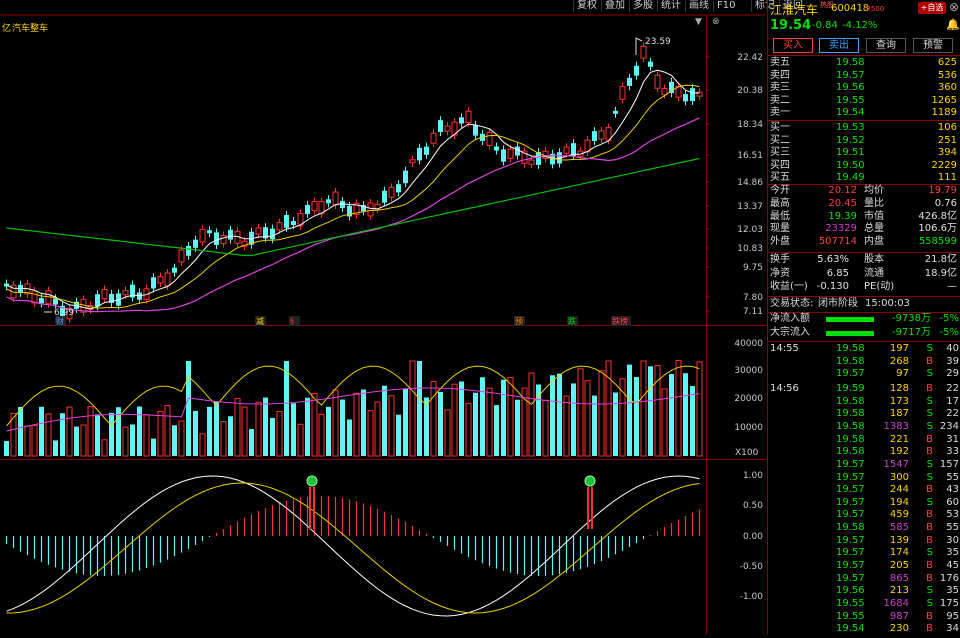 The height and width of the screenshot is (638, 960). Describe the element at coordinates (586, 6) in the screenshot. I see `toolbar-button: 复权` at that location.